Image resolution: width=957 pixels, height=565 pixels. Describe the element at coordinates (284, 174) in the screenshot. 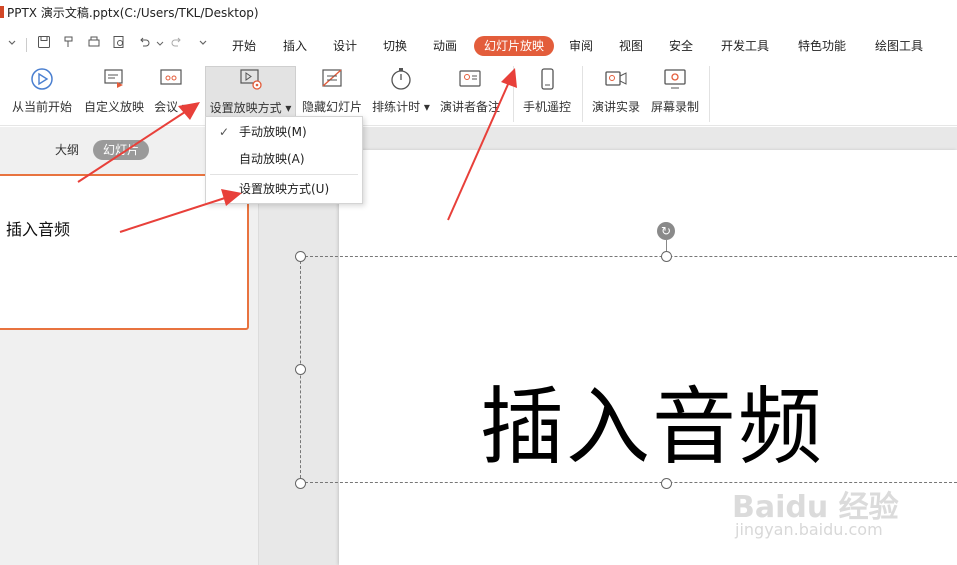

I see `menu-divider` at that location.